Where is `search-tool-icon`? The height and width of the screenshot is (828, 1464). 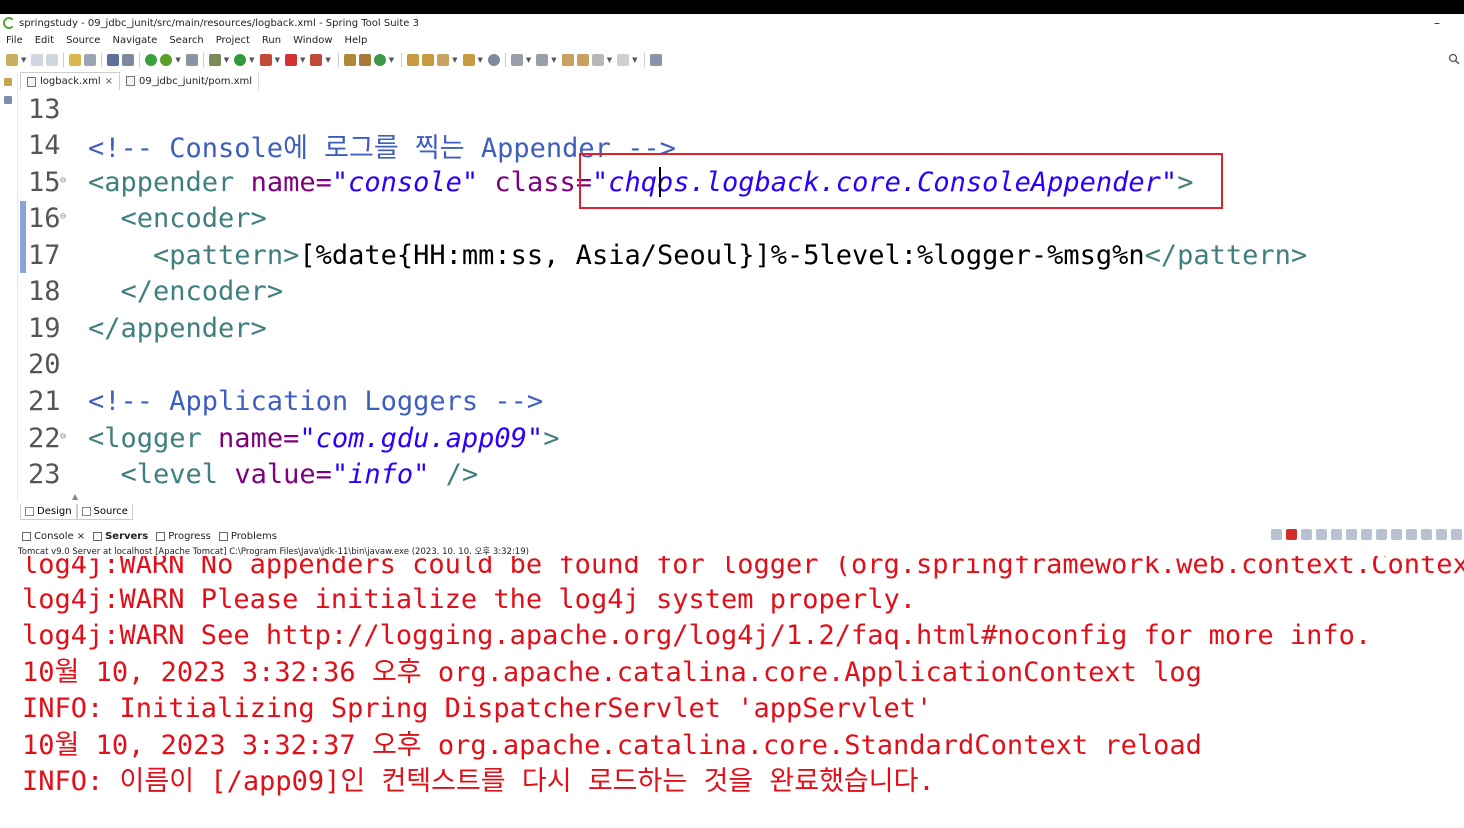
search-tool-icon is located at coordinates (443, 60).